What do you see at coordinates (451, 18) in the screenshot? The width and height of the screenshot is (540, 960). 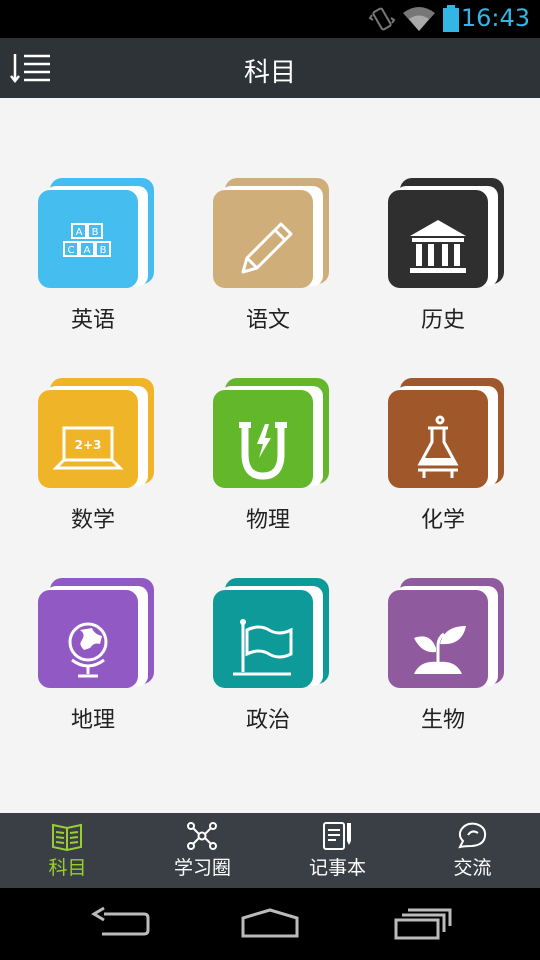 I see `battery-icon` at bounding box center [451, 18].